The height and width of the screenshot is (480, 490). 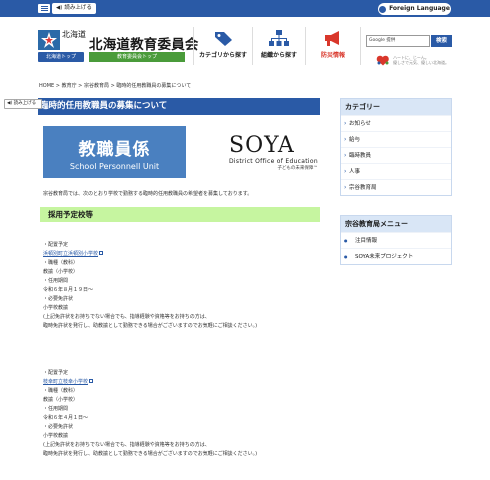 I want to click on breadcrumb-education-agency: 教育庁, so click(x=69, y=86).